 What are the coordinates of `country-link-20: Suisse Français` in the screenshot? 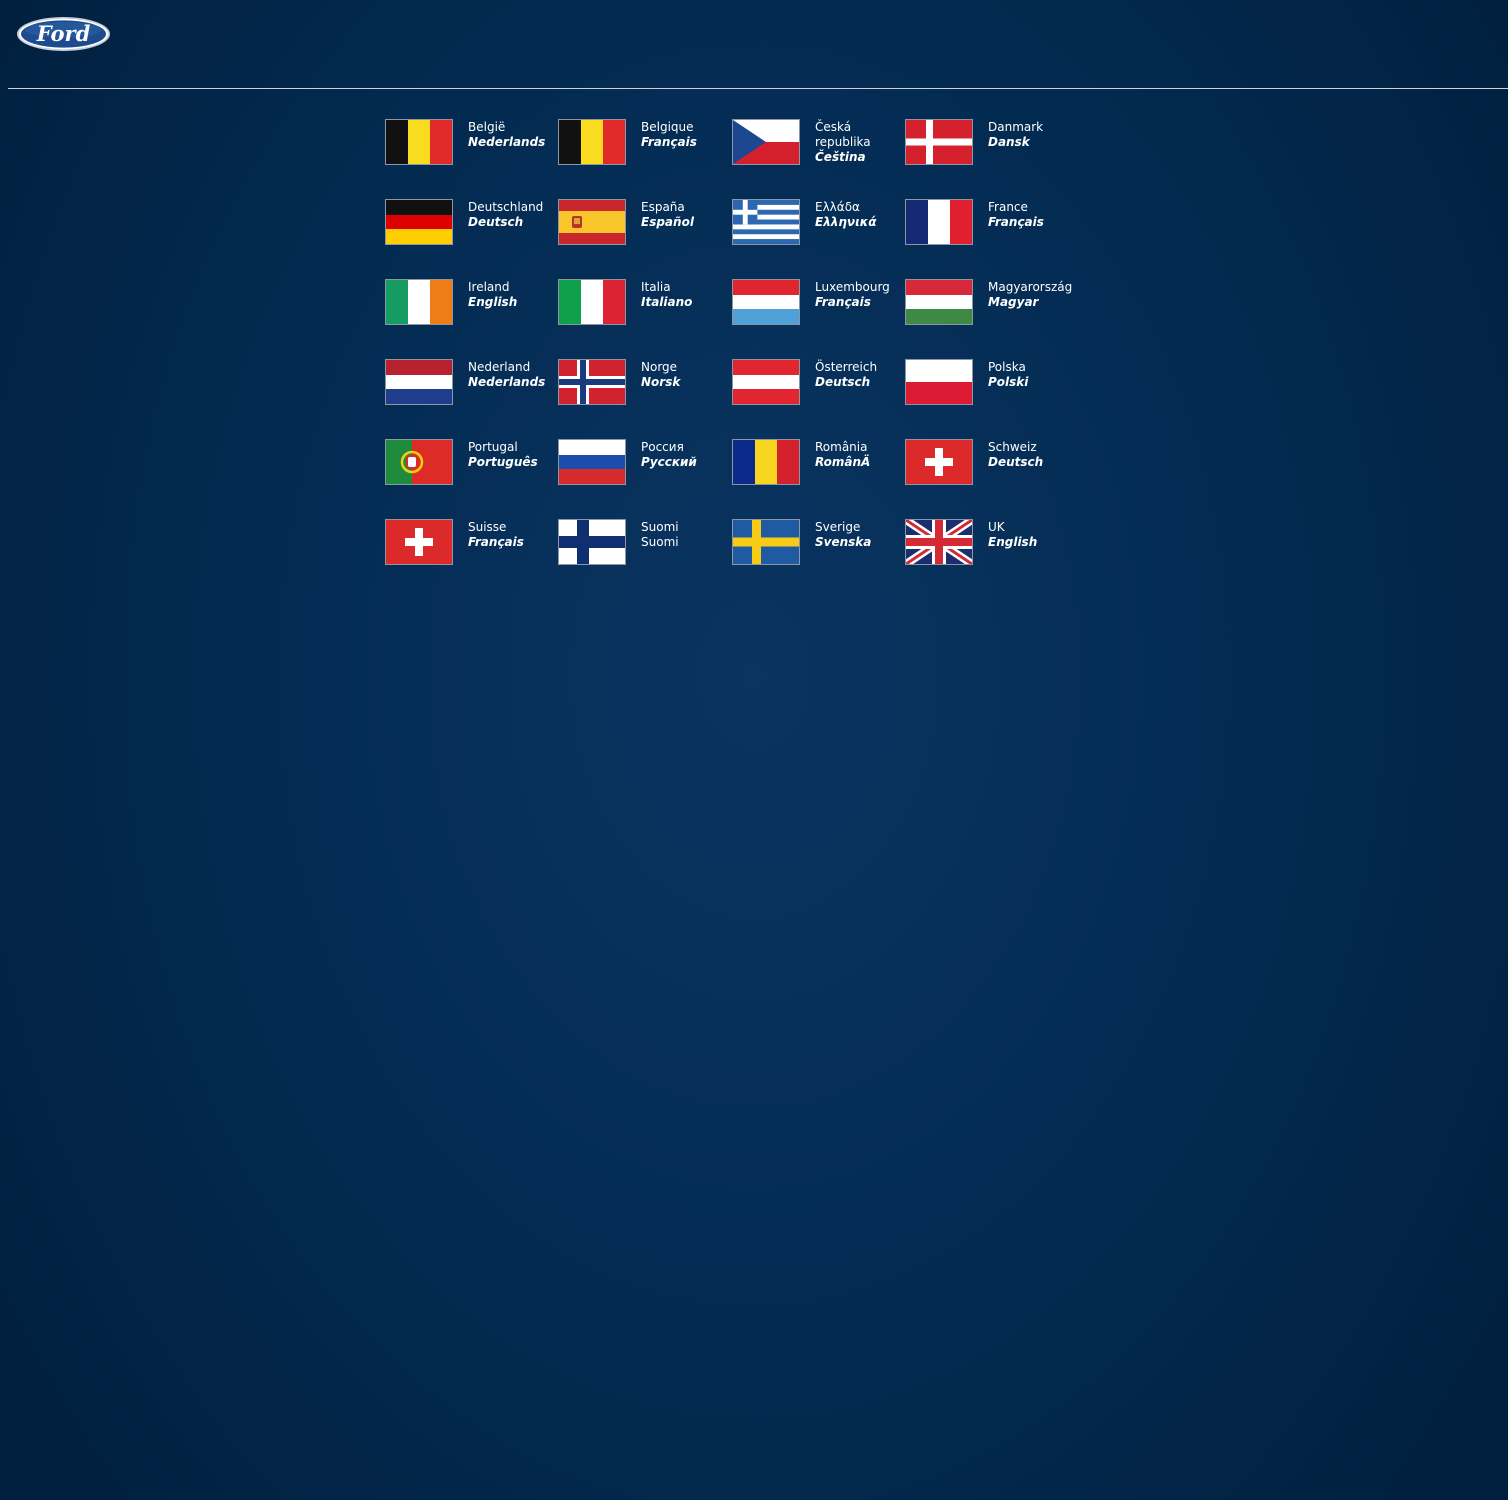 It's located at (471, 559).